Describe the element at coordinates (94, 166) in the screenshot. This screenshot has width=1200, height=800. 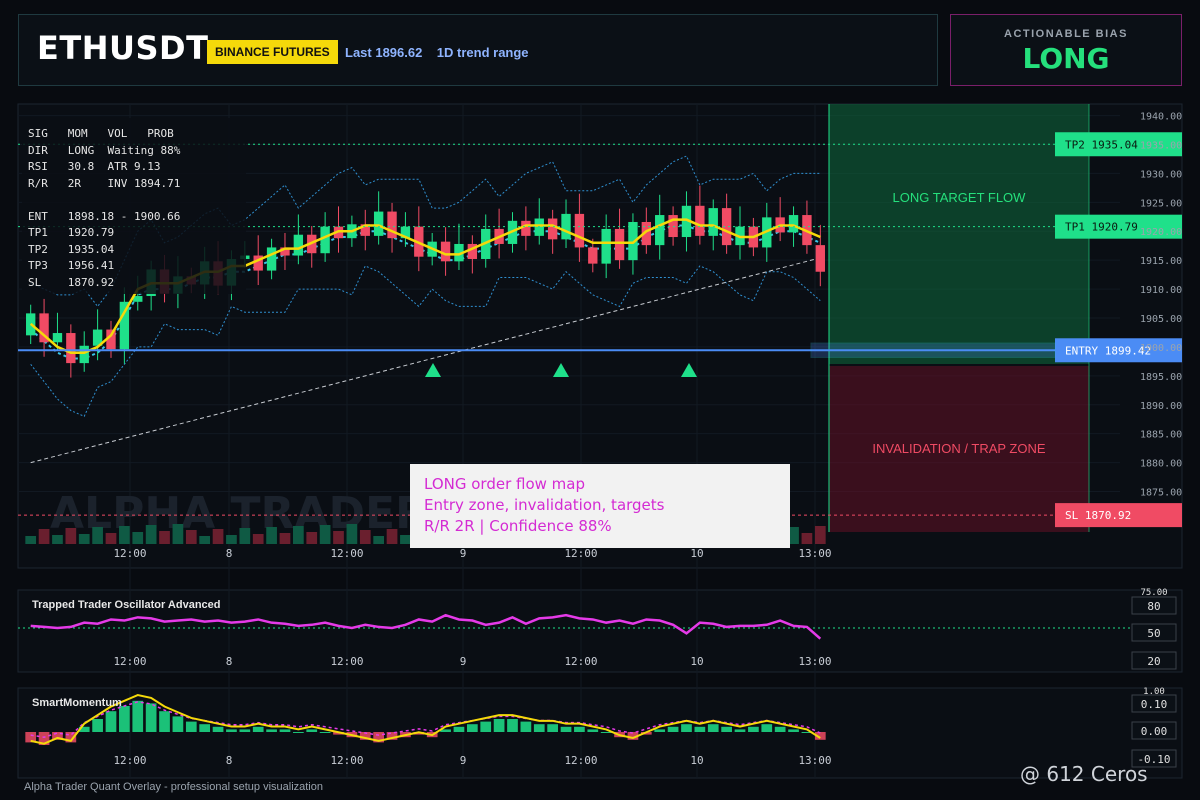
I see `info-row: RSI 30.8 ATR 9.13` at that location.